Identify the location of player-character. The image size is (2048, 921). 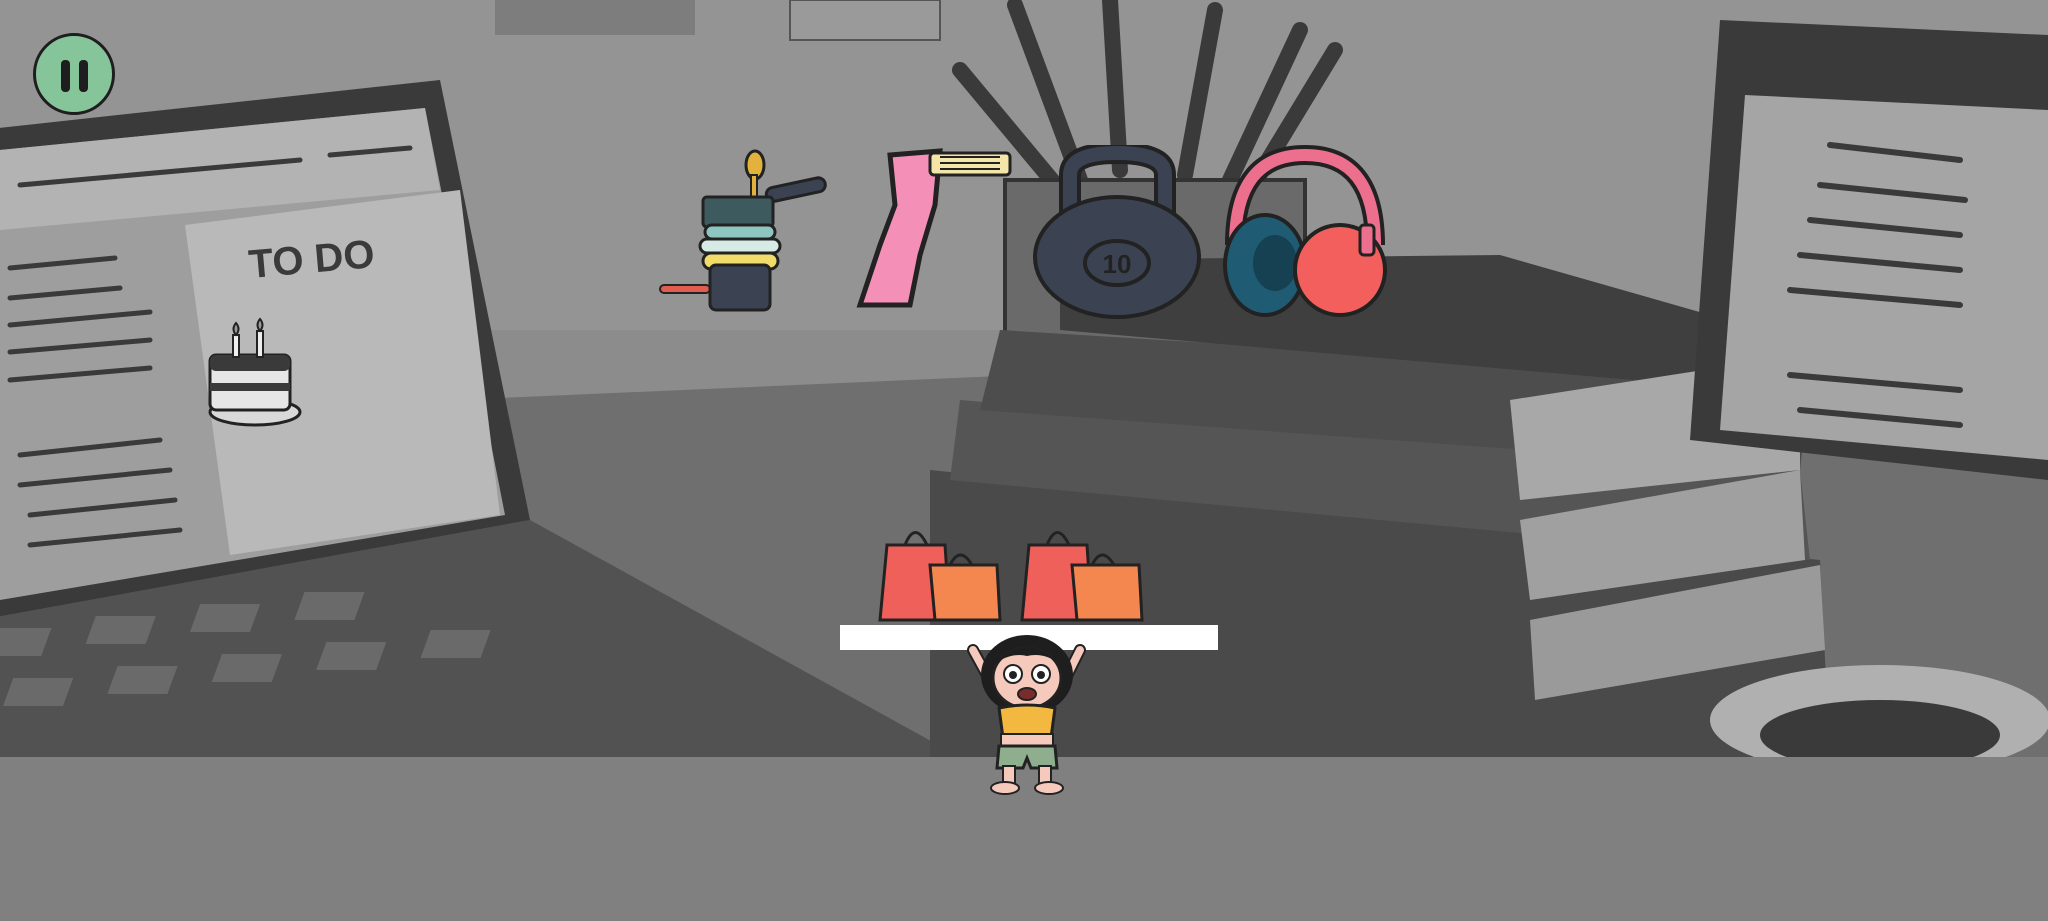
(1027, 712).